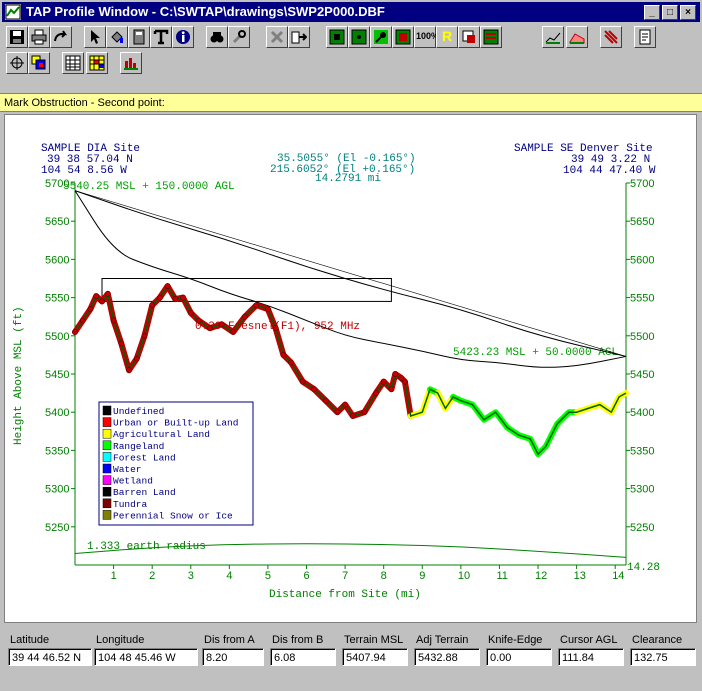  What do you see at coordinates (120, 640) in the screenshot?
I see `readout-label: Longitude` at bounding box center [120, 640].